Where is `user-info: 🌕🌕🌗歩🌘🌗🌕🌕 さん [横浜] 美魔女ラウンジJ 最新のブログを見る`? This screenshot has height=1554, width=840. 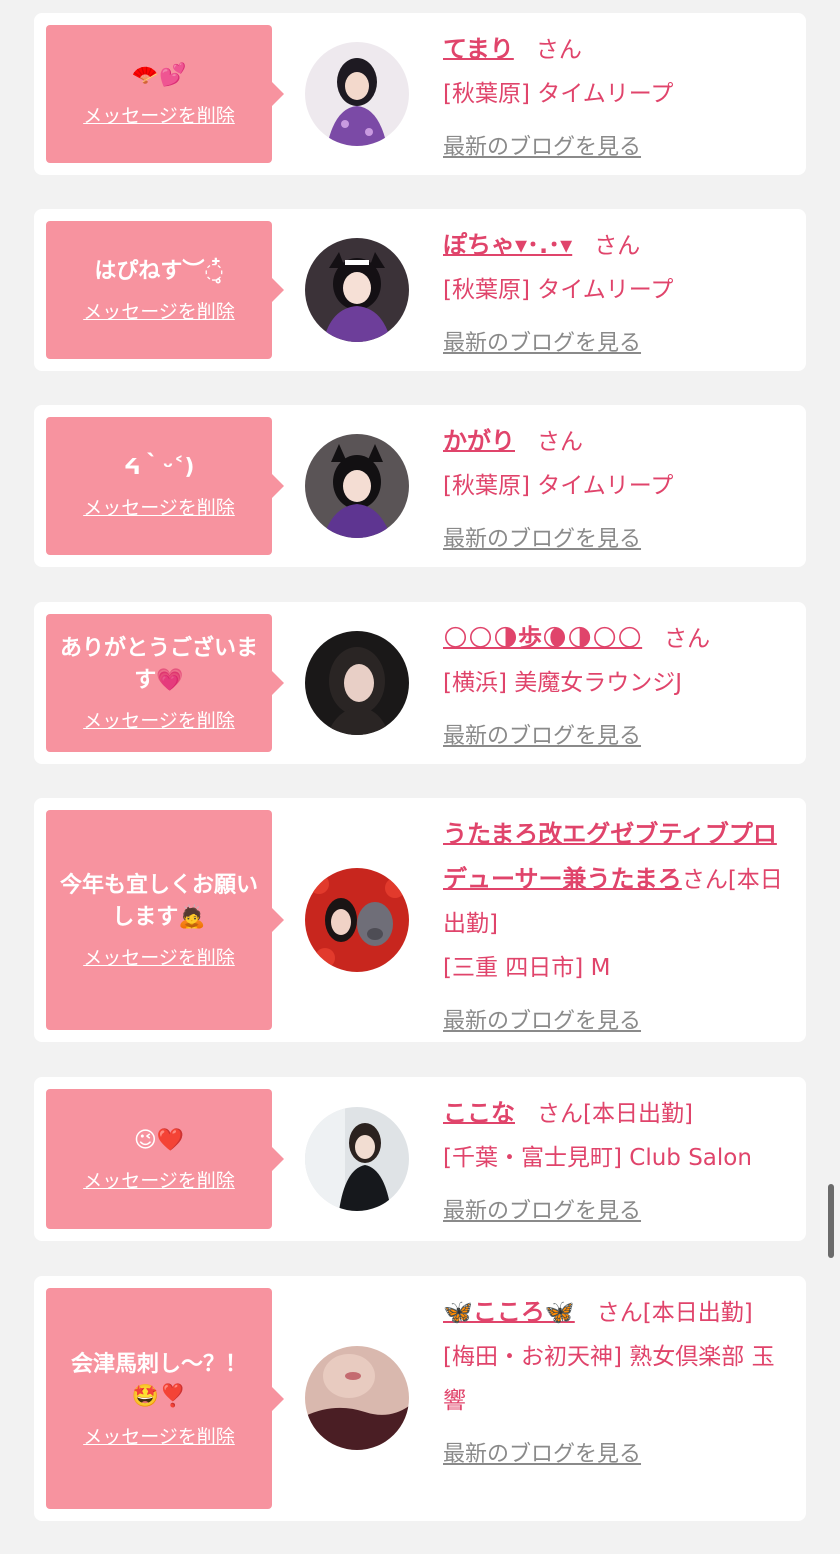
user-info: 🌕🌕🌗歩🌘🌗🌕🌕 さん [横浜] 美魔女ラウンジJ 最新のブログを見る is located at coordinates (617, 687).